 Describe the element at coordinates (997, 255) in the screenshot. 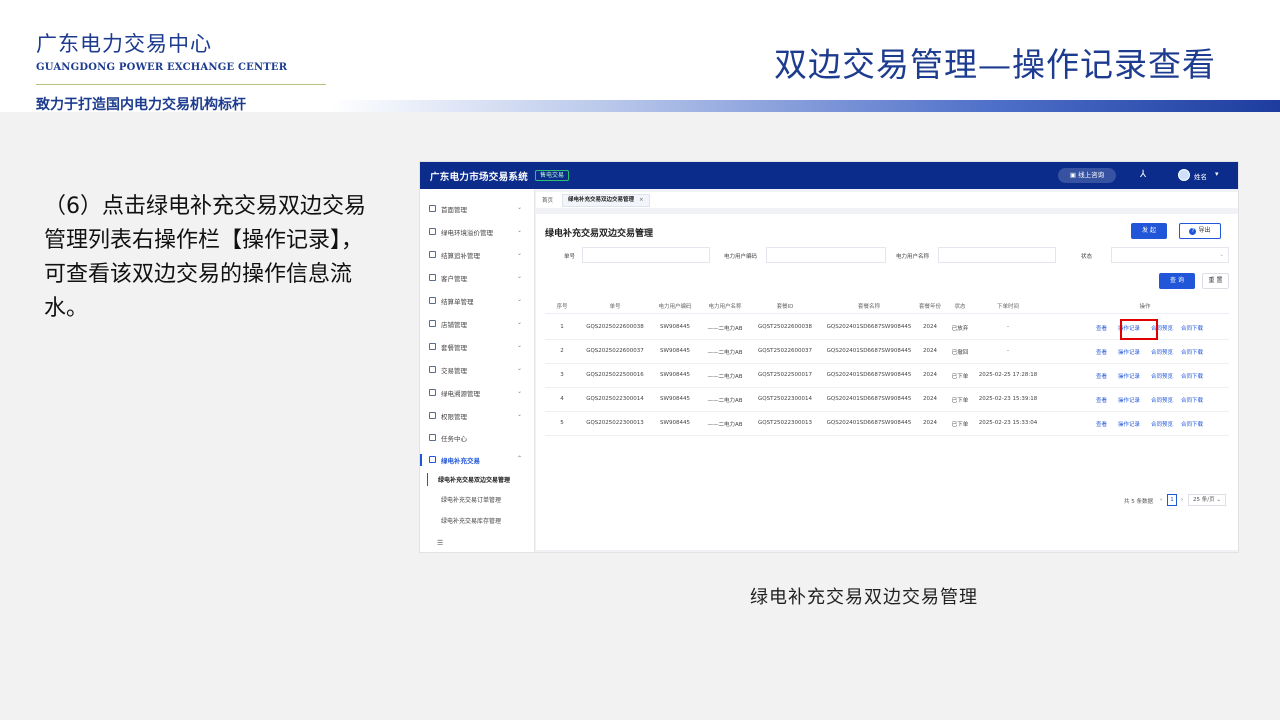

I see `user-name-input` at that location.